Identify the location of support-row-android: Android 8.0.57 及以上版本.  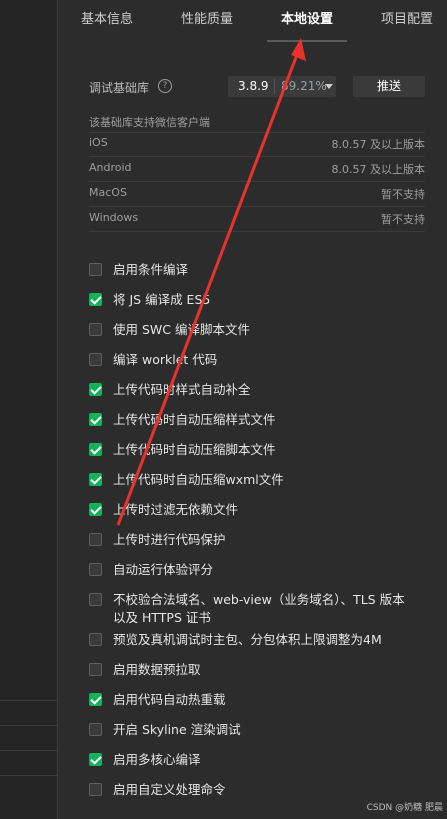
(257, 169).